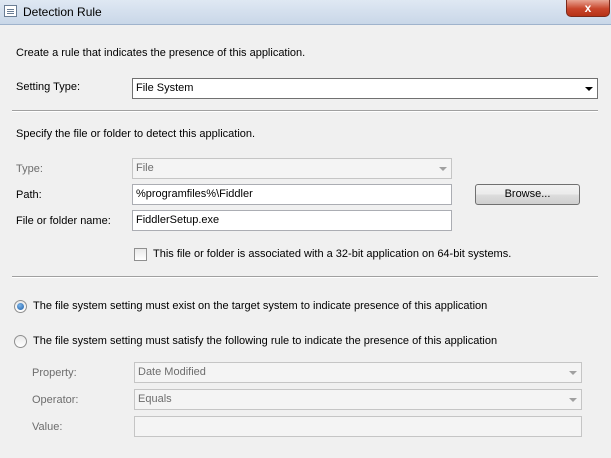 This screenshot has width=611, height=458. What do you see at coordinates (194, 194) in the screenshot?
I see `path-value: %programfiles%\Fiddler` at bounding box center [194, 194].